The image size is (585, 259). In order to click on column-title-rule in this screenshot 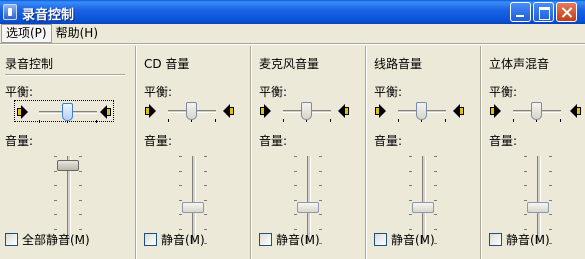, I will do `click(65, 75)`.